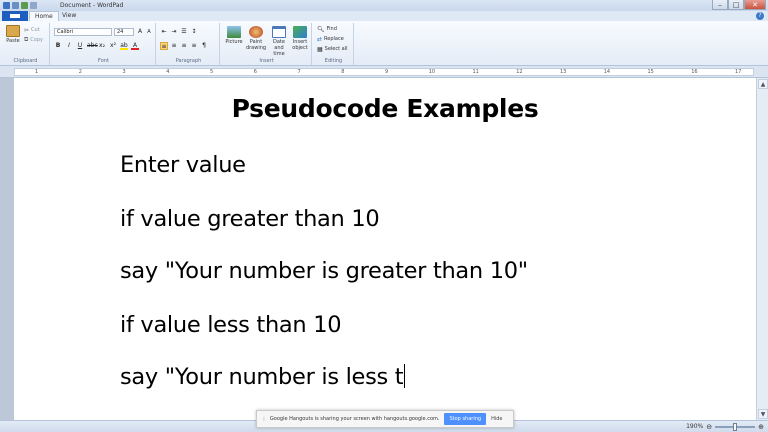 This screenshot has width=768, height=432. I want to click on text-cursor, so click(405, 376).